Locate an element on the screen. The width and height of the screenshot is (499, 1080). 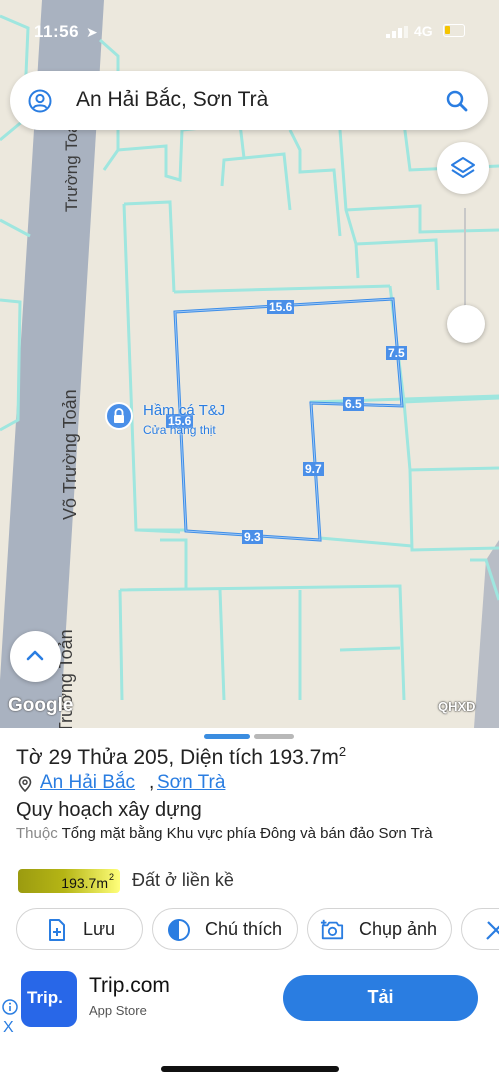
info-icon is located at coordinates (10, 1007).